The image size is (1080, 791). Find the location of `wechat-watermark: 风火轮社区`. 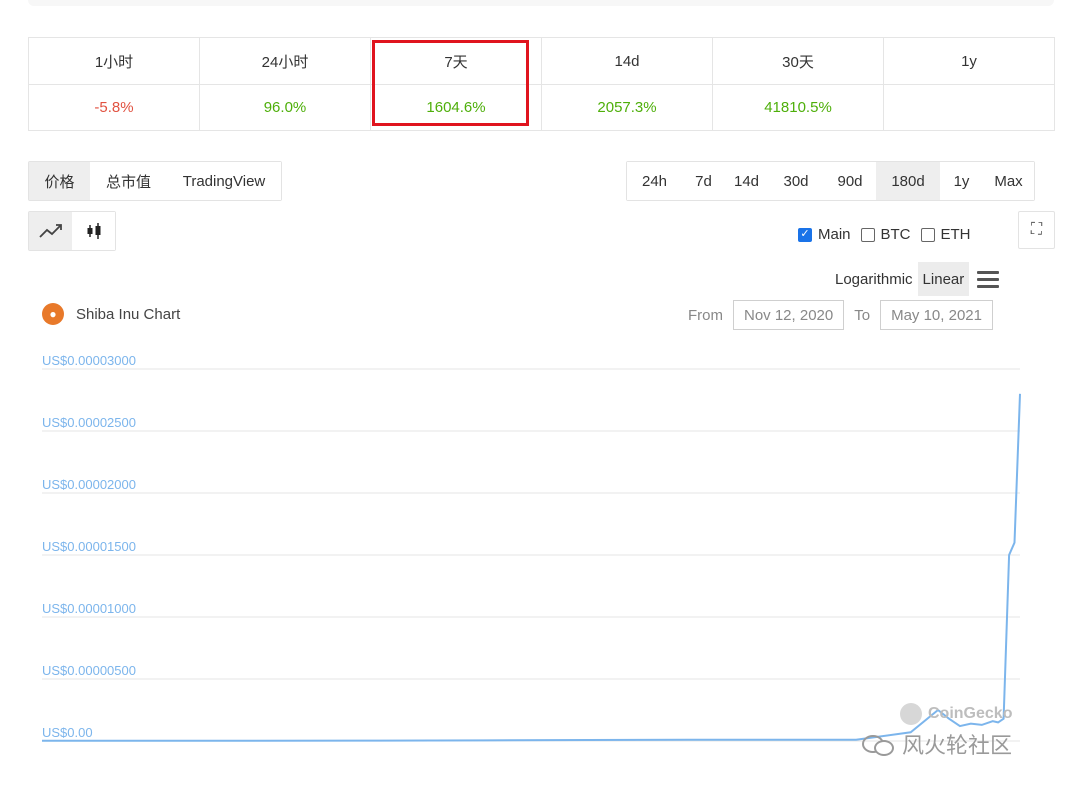

wechat-watermark: 风火轮社区 is located at coordinates (937, 744).